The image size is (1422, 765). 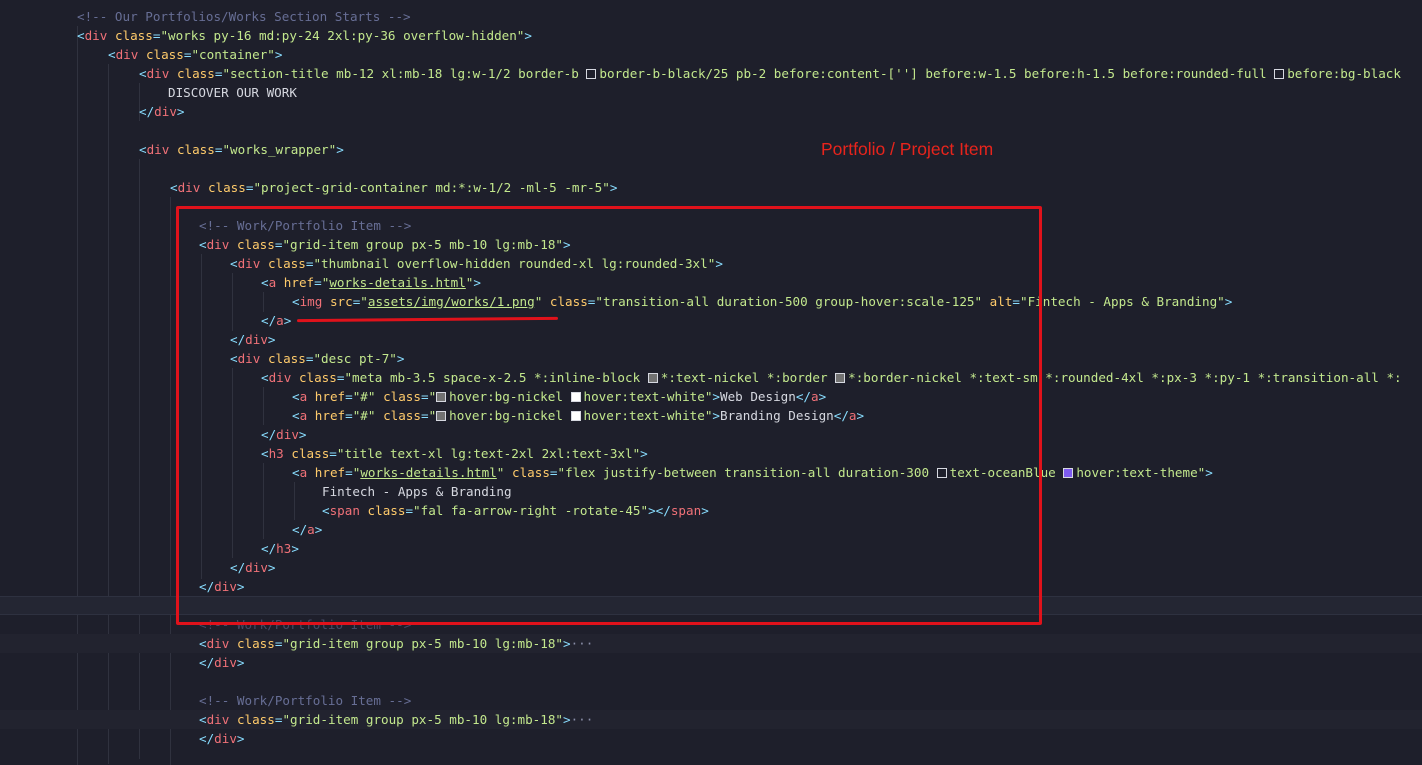 What do you see at coordinates (711, 700) in the screenshot?
I see `code-line: <!-- Work/Portfolio Item -->` at bounding box center [711, 700].